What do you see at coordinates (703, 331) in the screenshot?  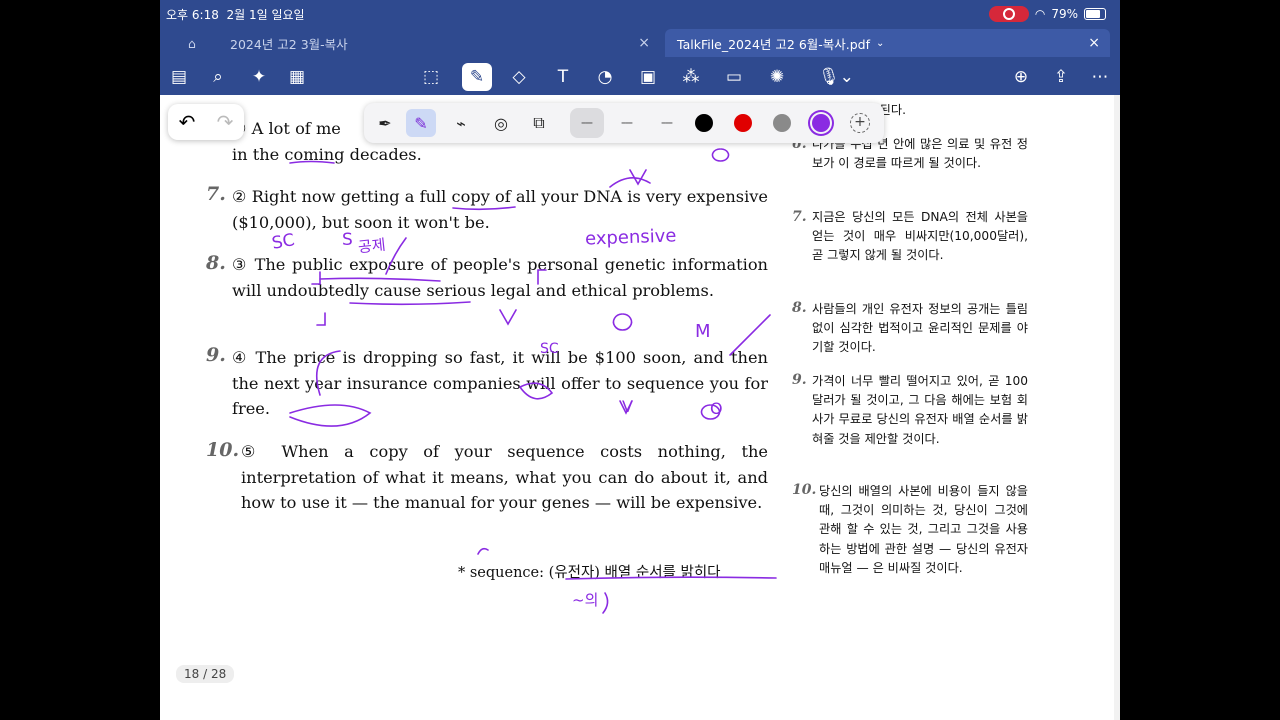 I see `ink-label-M: M` at bounding box center [703, 331].